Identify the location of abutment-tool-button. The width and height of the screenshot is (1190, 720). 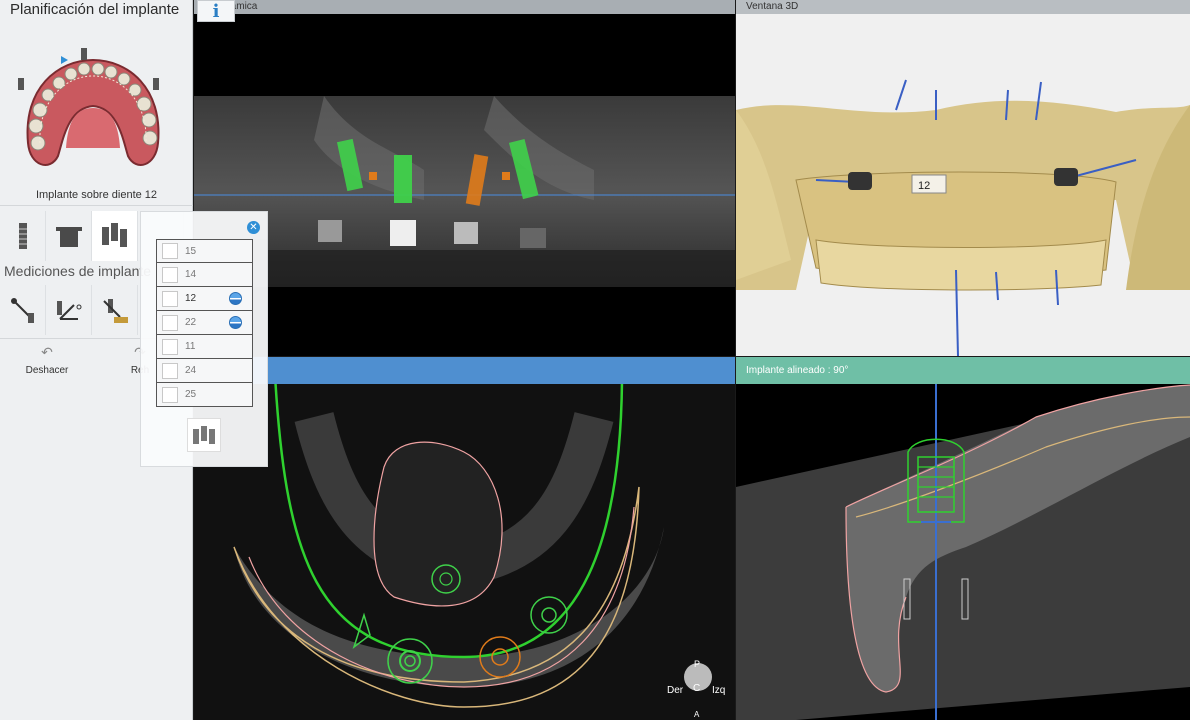
(69, 236).